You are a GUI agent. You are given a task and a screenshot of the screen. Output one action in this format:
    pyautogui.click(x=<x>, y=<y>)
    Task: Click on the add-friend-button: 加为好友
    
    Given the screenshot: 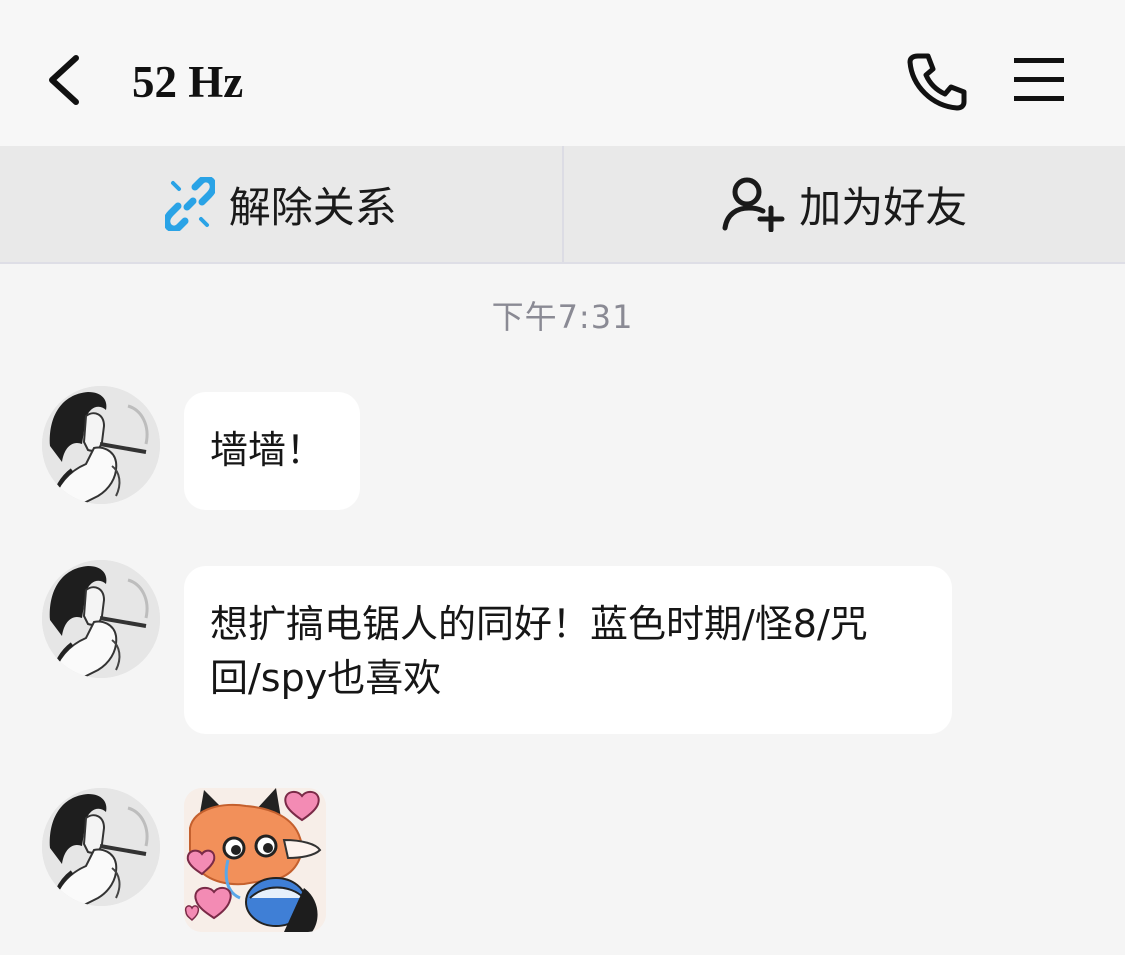 What is the action you would take?
    pyautogui.click(x=843, y=204)
    